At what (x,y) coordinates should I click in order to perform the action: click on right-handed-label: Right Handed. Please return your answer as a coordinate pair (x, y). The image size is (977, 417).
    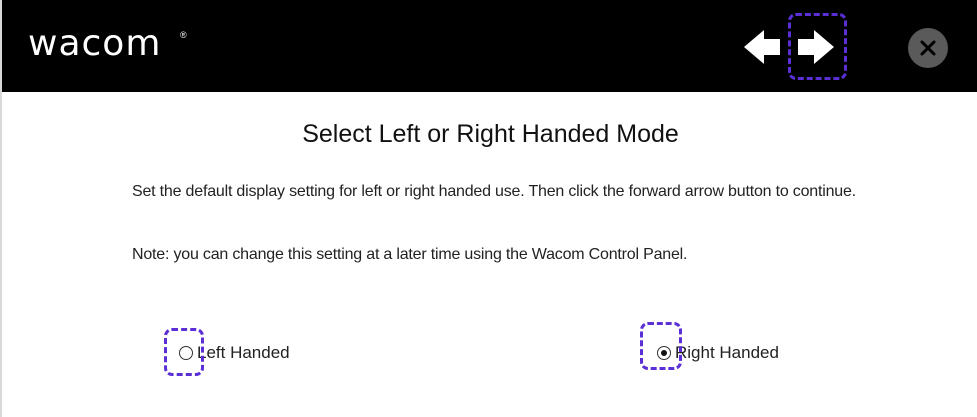
    Looking at the image, I should click on (727, 352).